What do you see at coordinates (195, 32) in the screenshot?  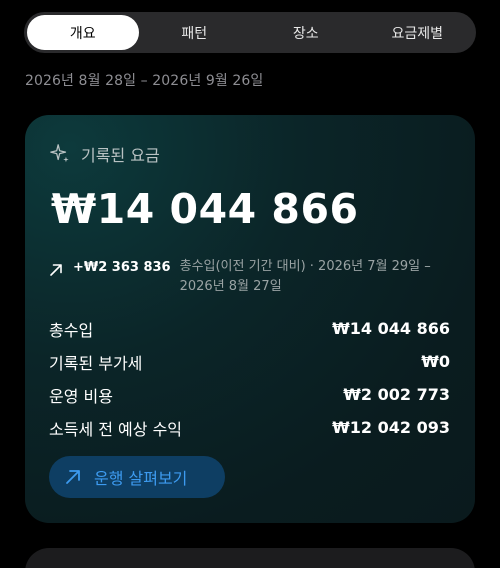 I see `tab-patterns: 패턴` at bounding box center [195, 32].